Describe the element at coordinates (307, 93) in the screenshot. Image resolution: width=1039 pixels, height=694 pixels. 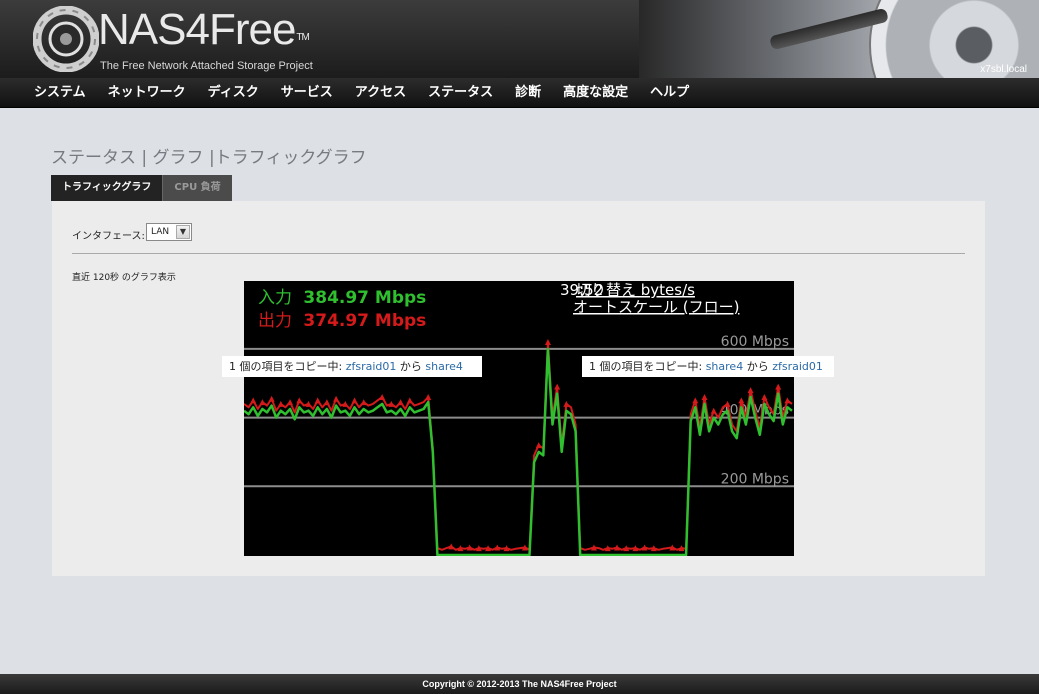
I see `nav-item-services: サービス` at that location.